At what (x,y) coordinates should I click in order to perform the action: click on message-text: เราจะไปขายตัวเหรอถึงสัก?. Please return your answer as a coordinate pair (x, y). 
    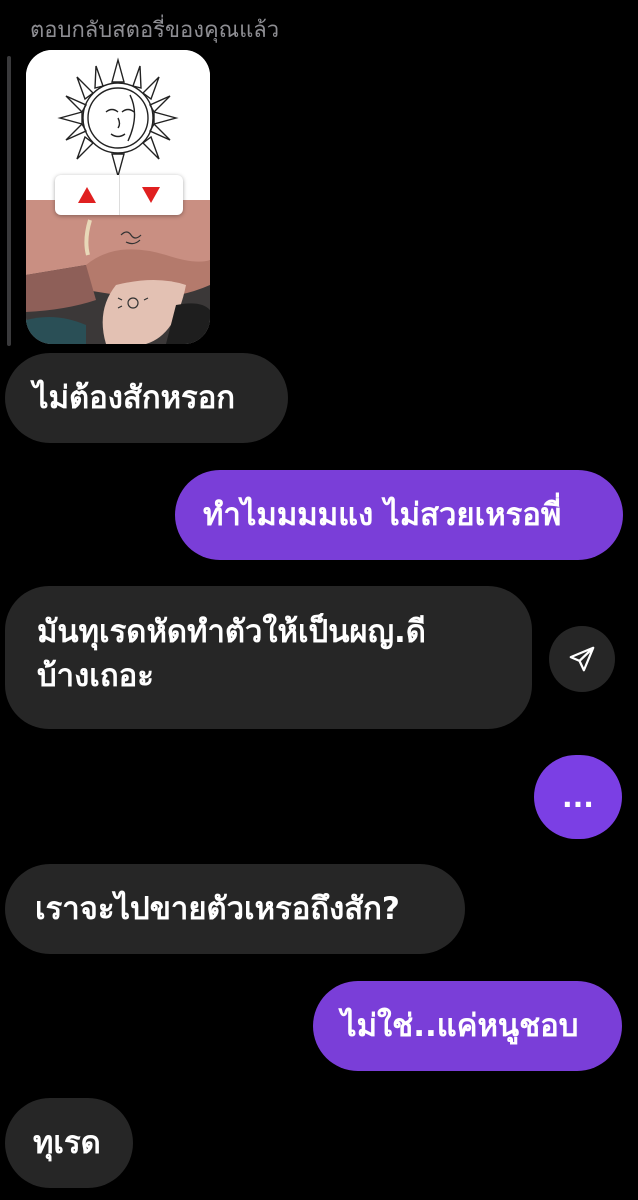
    Looking at the image, I should click on (217, 909).